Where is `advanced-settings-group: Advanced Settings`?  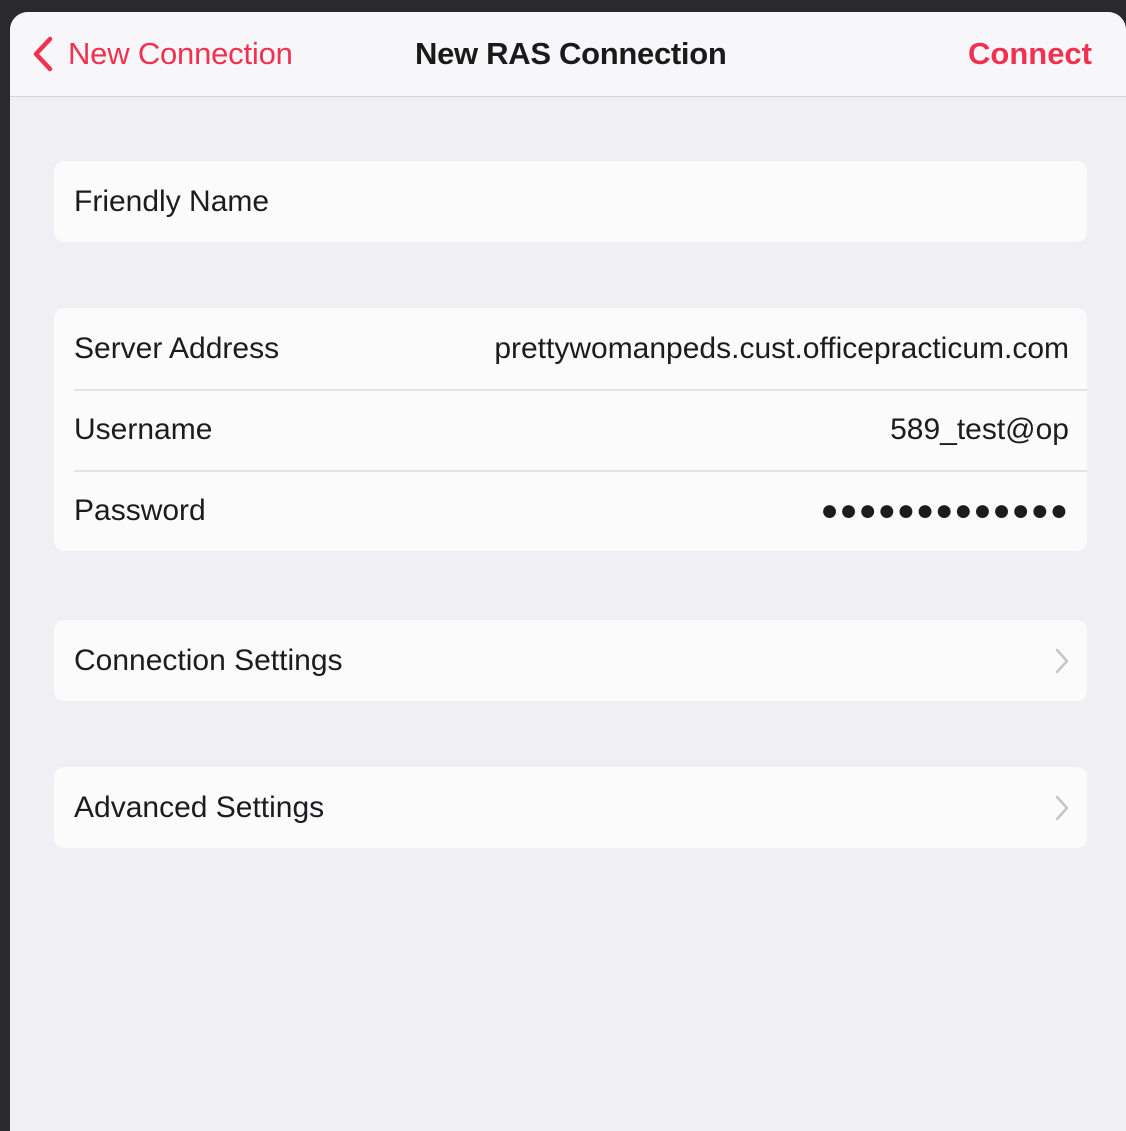
advanced-settings-group: Advanced Settings is located at coordinates (570, 807).